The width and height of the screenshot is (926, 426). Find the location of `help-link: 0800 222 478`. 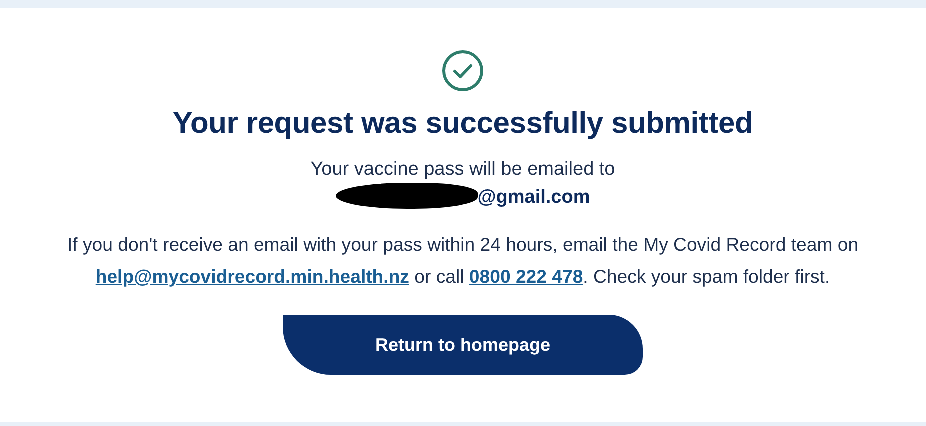

help-link: 0800 222 478 is located at coordinates (526, 276).